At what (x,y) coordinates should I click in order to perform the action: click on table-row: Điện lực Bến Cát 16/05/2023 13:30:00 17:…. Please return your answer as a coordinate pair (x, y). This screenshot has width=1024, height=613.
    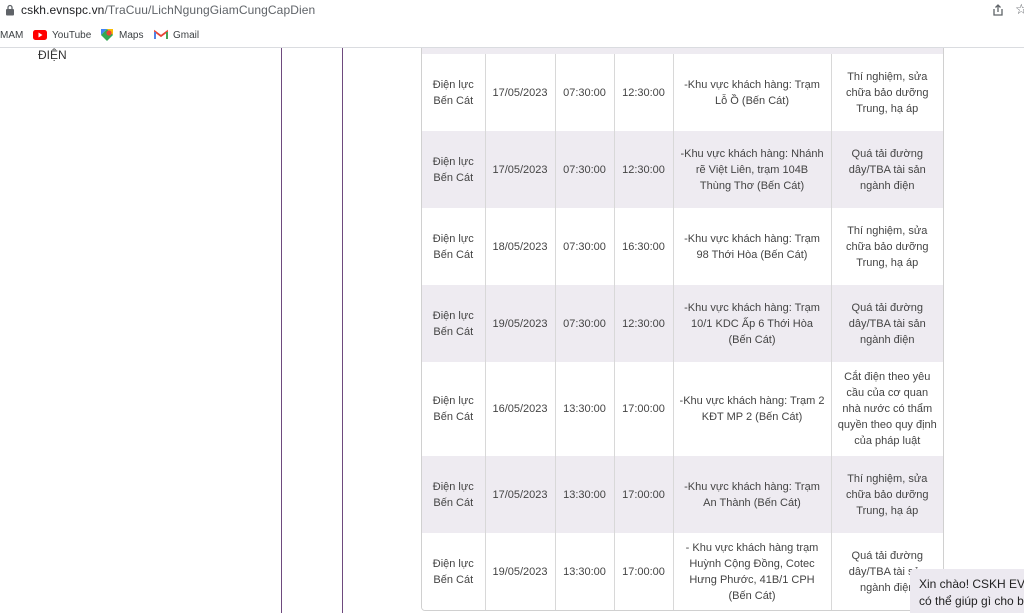
    Looking at the image, I should click on (682, 409).